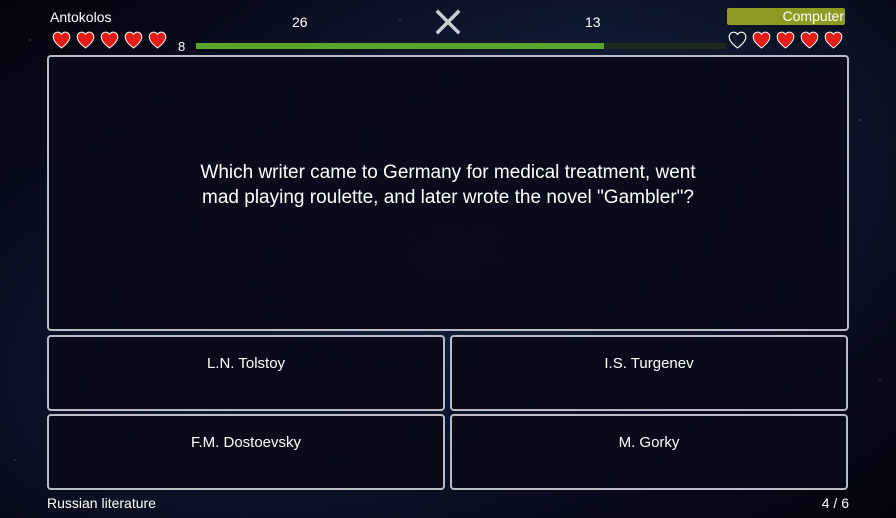 Image resolution: width=896 pixels, height=518 pixels. I want to click on lives-right, so click(785, 40).